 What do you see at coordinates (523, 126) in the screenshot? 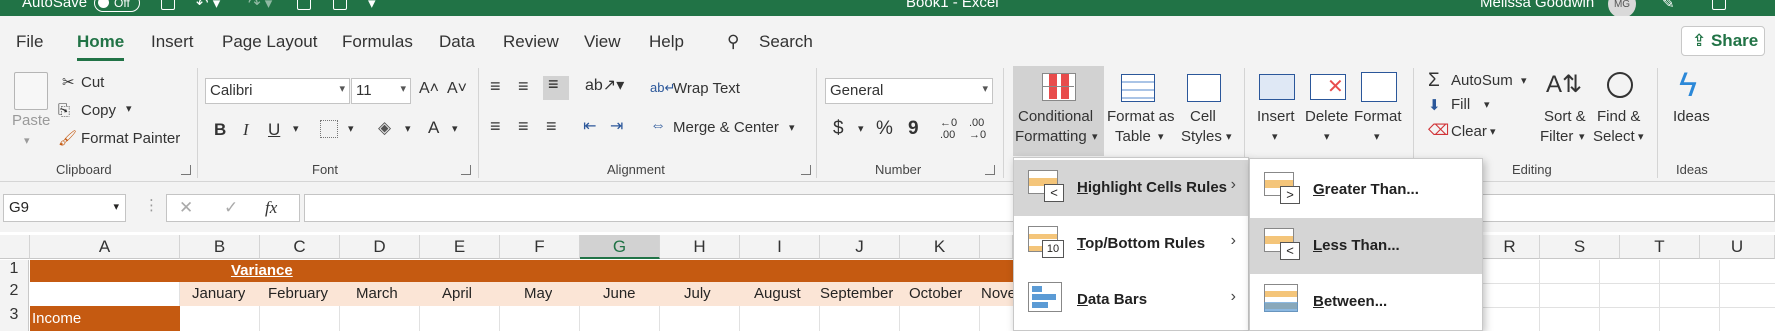
I see `align-center-icon: ≡` at bounding box center [523, 126].